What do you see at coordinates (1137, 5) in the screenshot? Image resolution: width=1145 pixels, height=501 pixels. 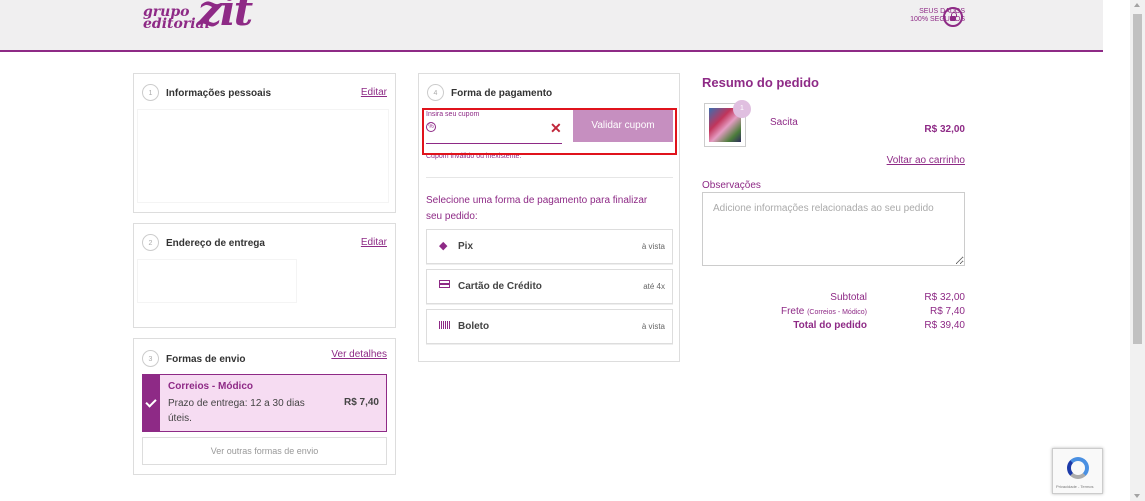 I see `scroll-up-icon` at bounding box center [1137, 5].